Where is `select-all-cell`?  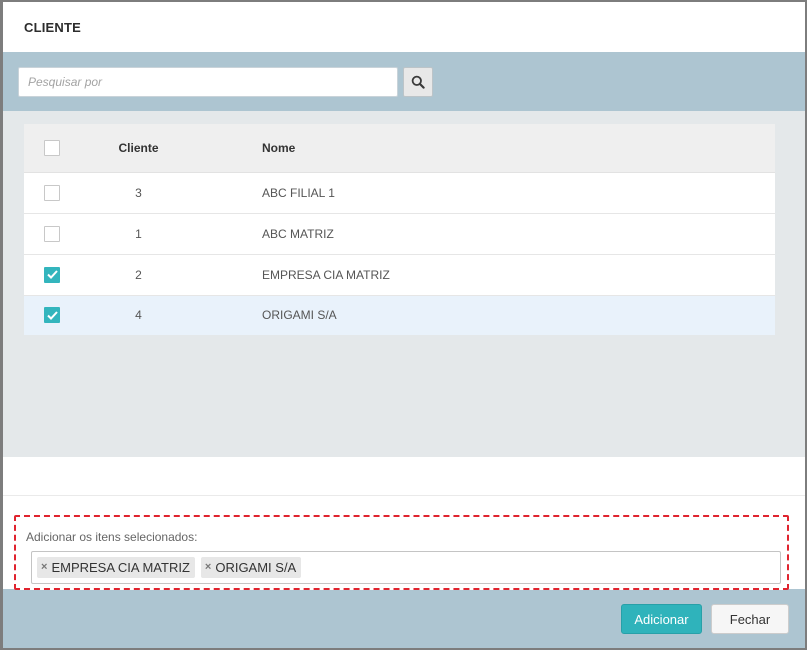 select-all-cell is located at coordinates (52, 148).